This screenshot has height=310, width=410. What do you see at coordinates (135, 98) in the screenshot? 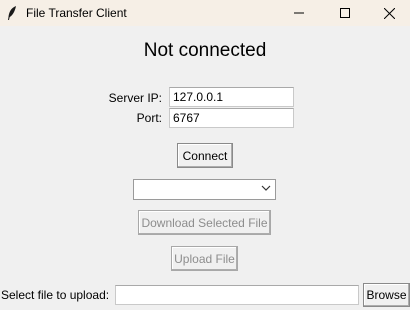
I see `server-ip-label: Server IP:` at bounding box center [135, 98].